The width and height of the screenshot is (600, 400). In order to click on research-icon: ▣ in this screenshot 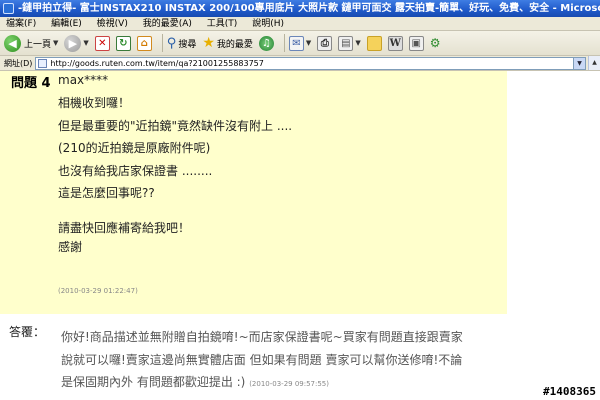, I will do `click(416, 43)`.